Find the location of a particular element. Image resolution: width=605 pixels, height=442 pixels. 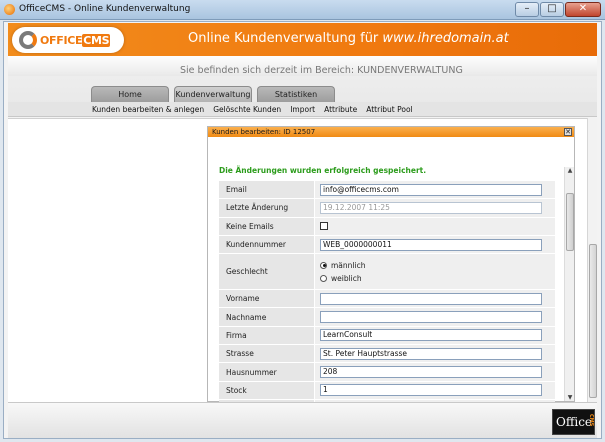

tab-statistiken: Statistiken is located at coordinates (296, 94).